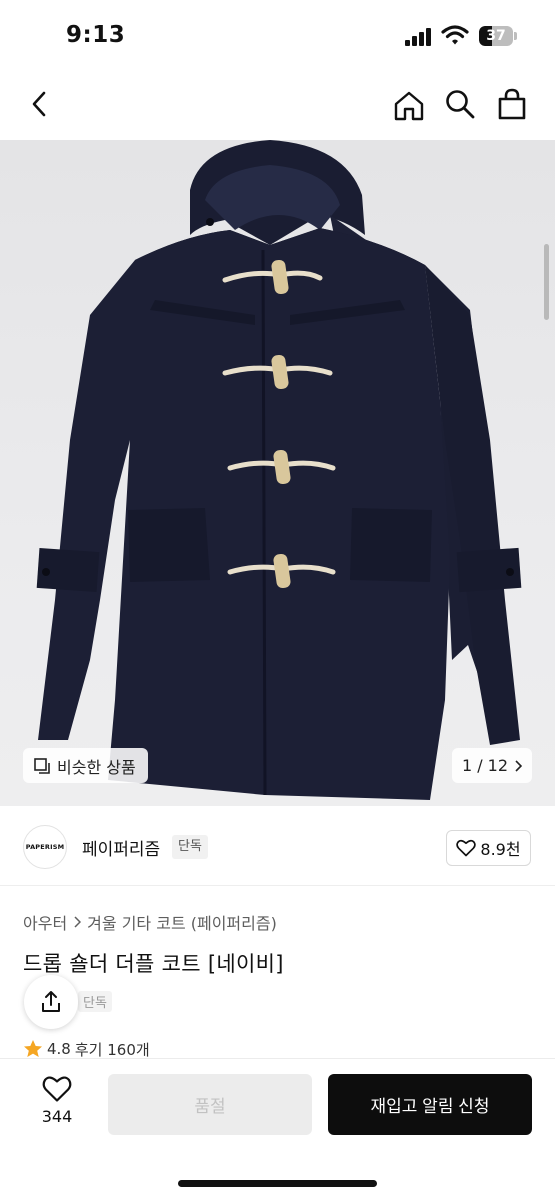 The height and width of the screenshot is (1200, 555). I want to click on rating-row: 4.8 후기 160개, so click(86, 1049).